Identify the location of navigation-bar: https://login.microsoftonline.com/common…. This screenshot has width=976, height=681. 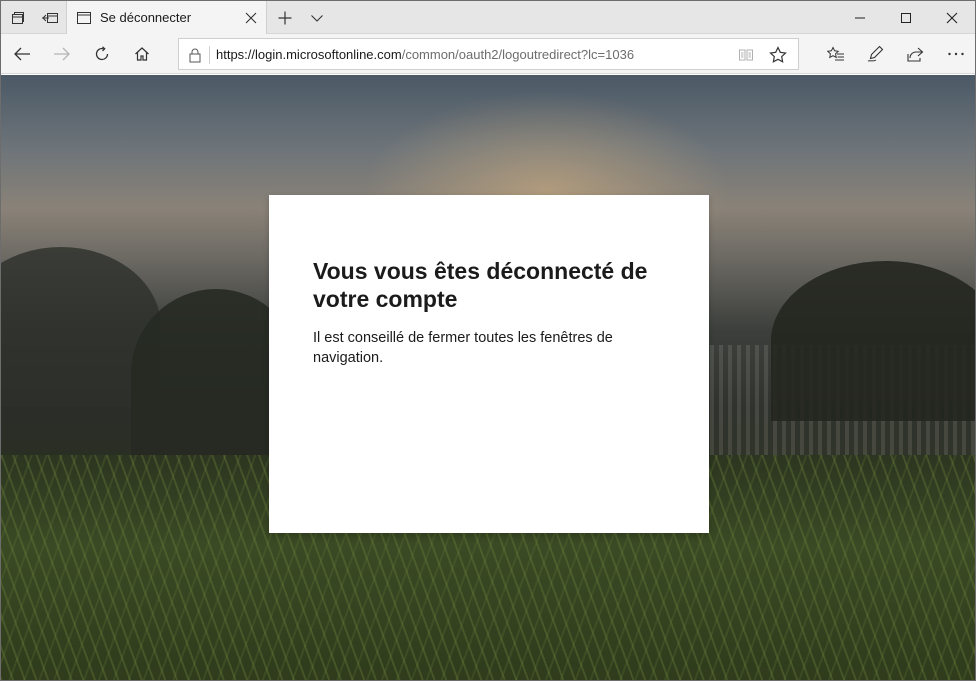
(488, 54).